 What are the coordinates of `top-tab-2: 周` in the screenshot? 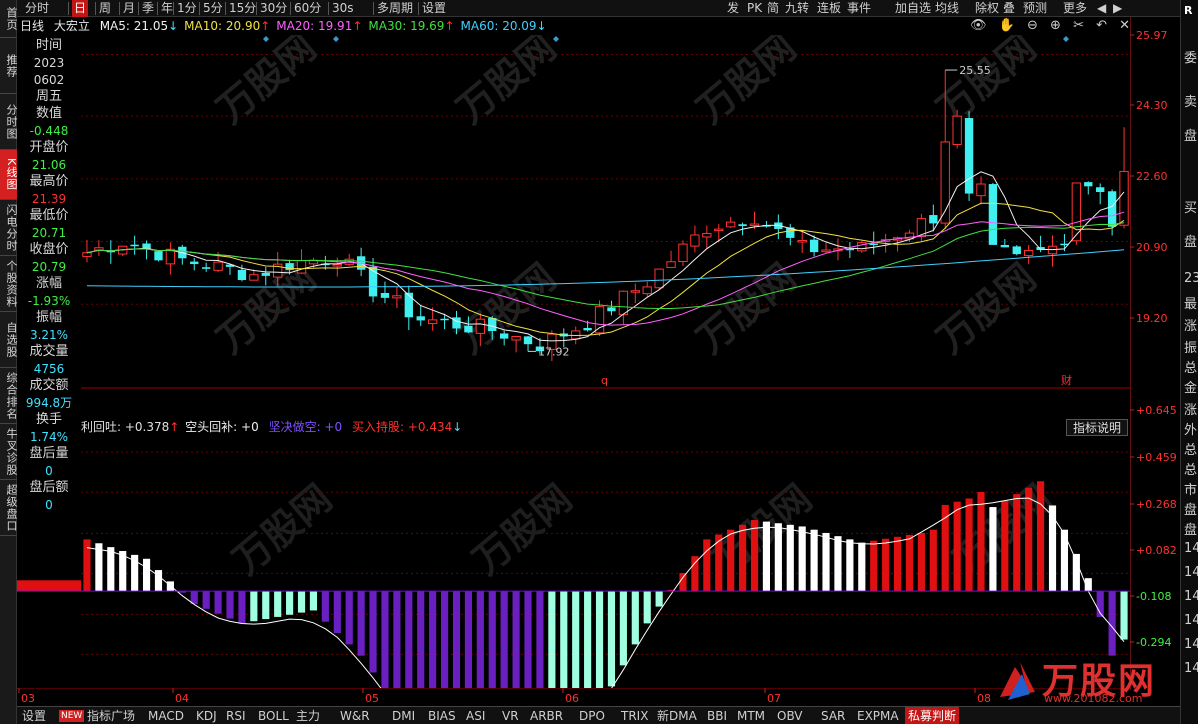 It's located at (105, 8).